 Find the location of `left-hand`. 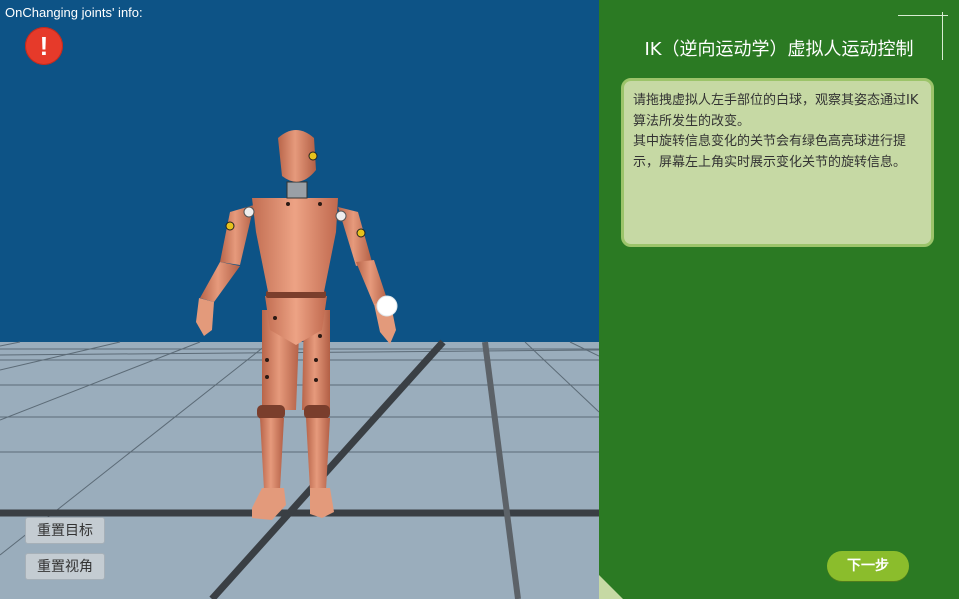

left-hand is located at coordinates (205, 317).